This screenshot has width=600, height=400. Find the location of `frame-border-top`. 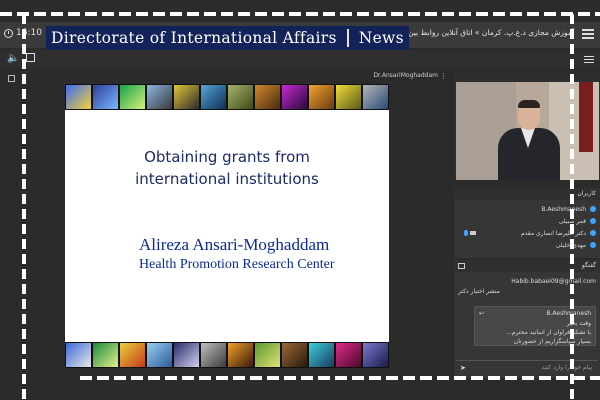

frame-border-top is located at coordinates (300, 14).